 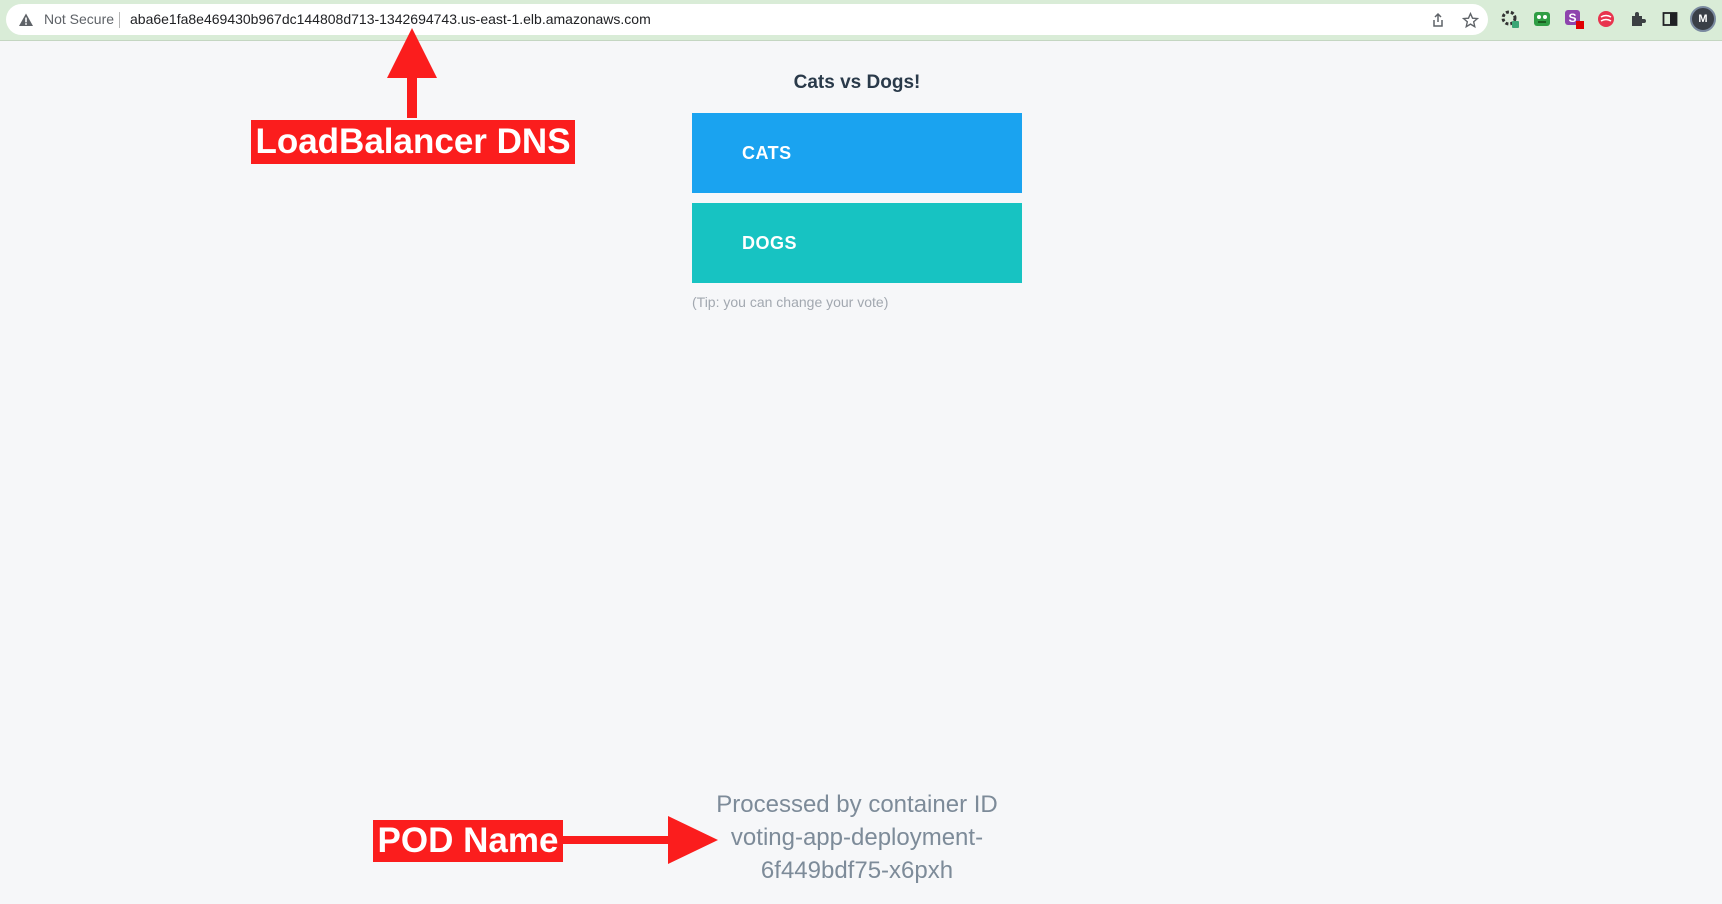 What do you see at coordinates (1542, 19) in the screenshot?
I see `extension-frog-icon` at bounding box center [1542, 19].